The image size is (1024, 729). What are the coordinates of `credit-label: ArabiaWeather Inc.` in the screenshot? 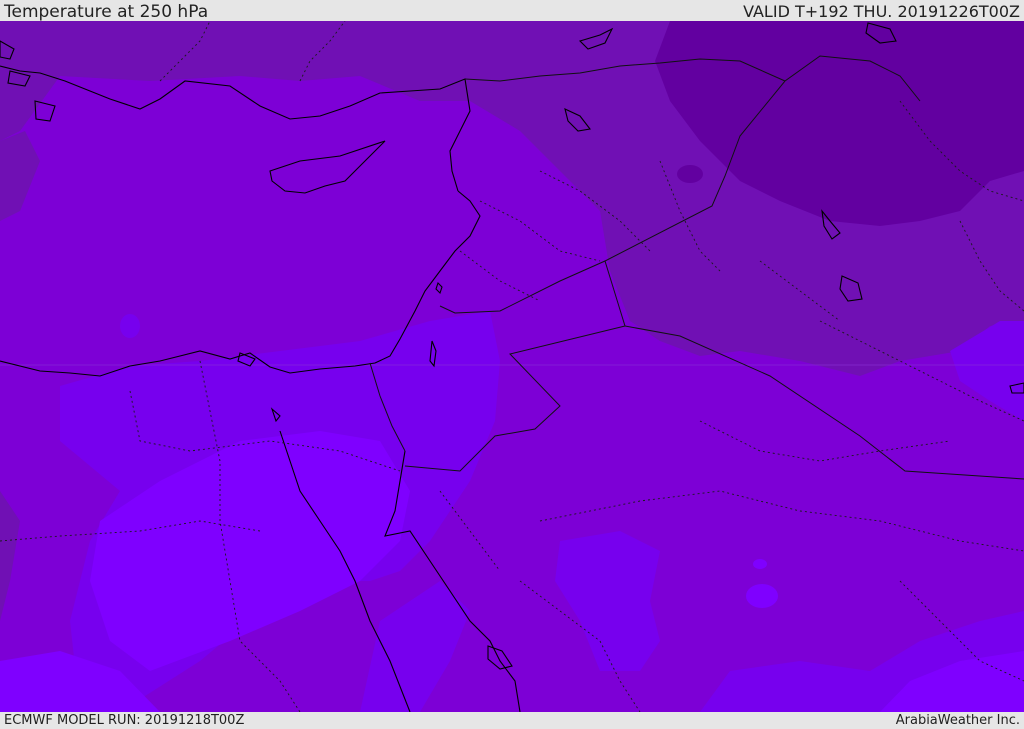 It's located at (957, 720).